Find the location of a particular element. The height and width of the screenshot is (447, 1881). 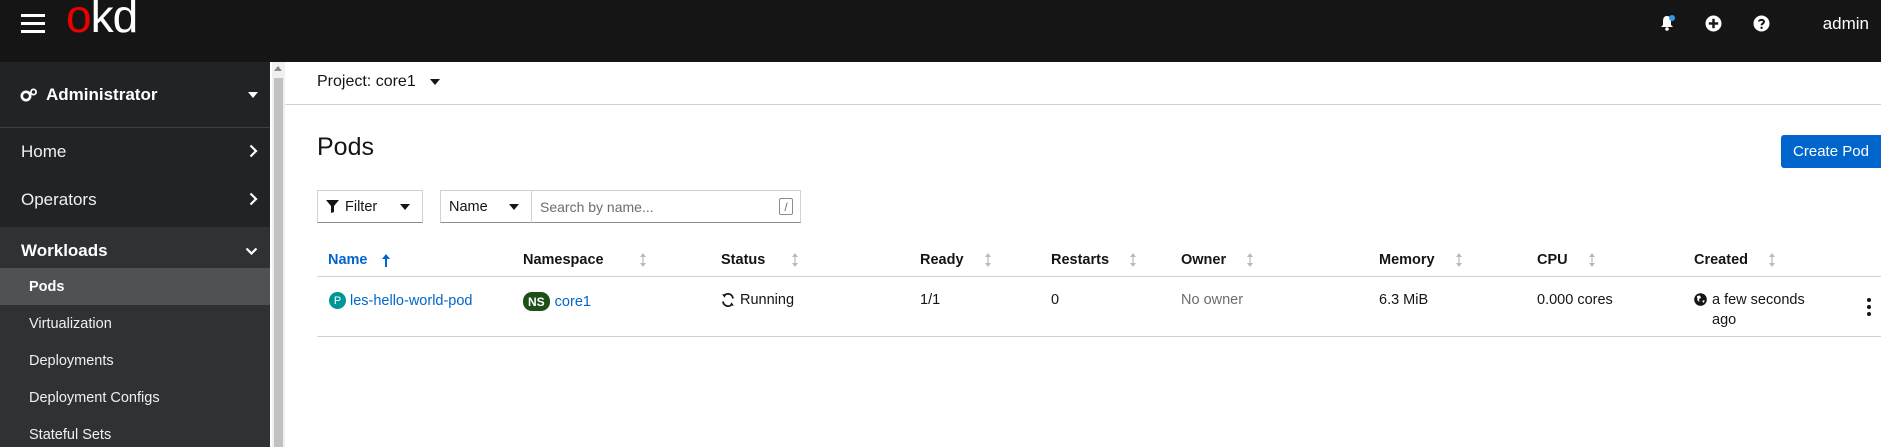

row-actions-kebab-icon is located at coordinates (1869, 307).